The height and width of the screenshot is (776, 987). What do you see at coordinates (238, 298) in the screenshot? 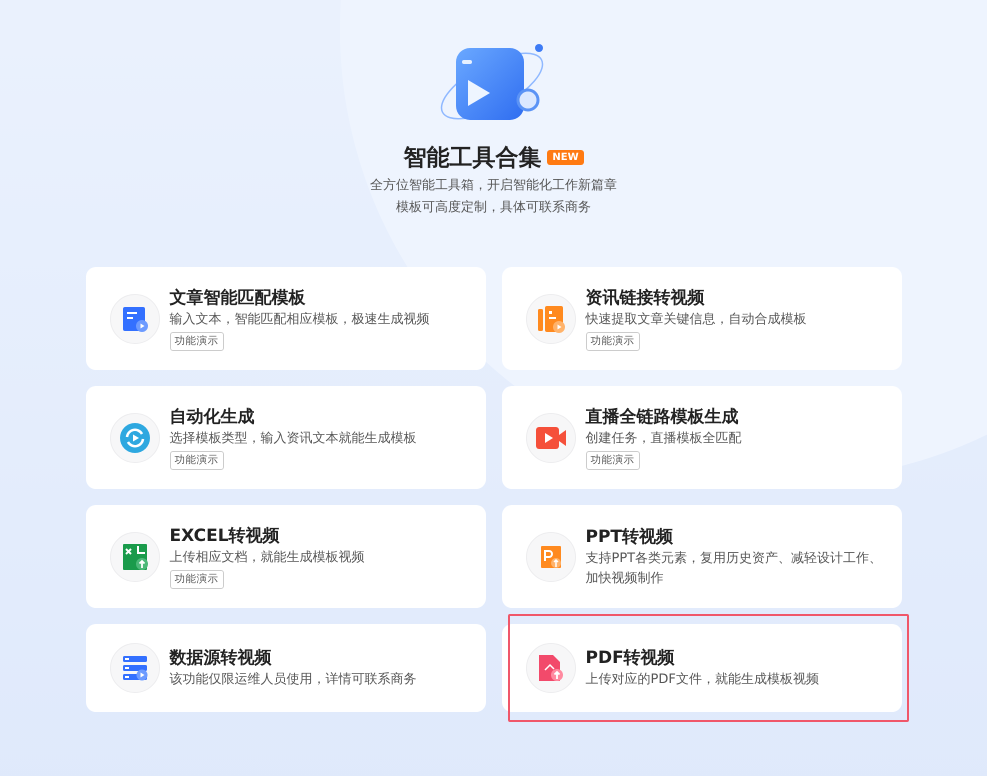
I see `tool-title: 文章智能匹配模板` at bounding box center [238, 298].